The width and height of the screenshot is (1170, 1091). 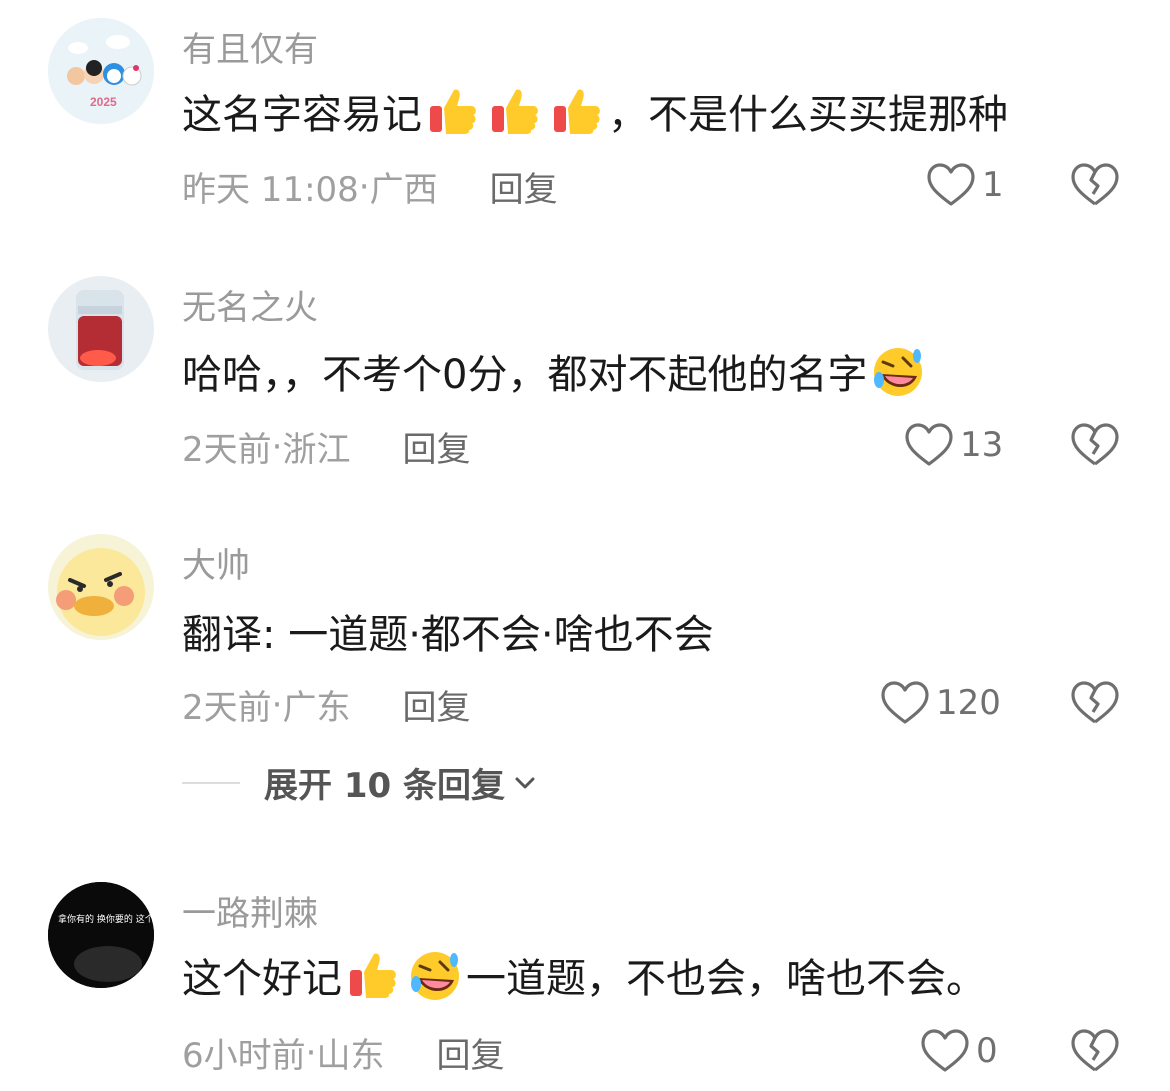 What do you see at coordinates (350, 1056) in the screenshot?
I see `comment-location: 山东` at bounding box center [350, 1056].